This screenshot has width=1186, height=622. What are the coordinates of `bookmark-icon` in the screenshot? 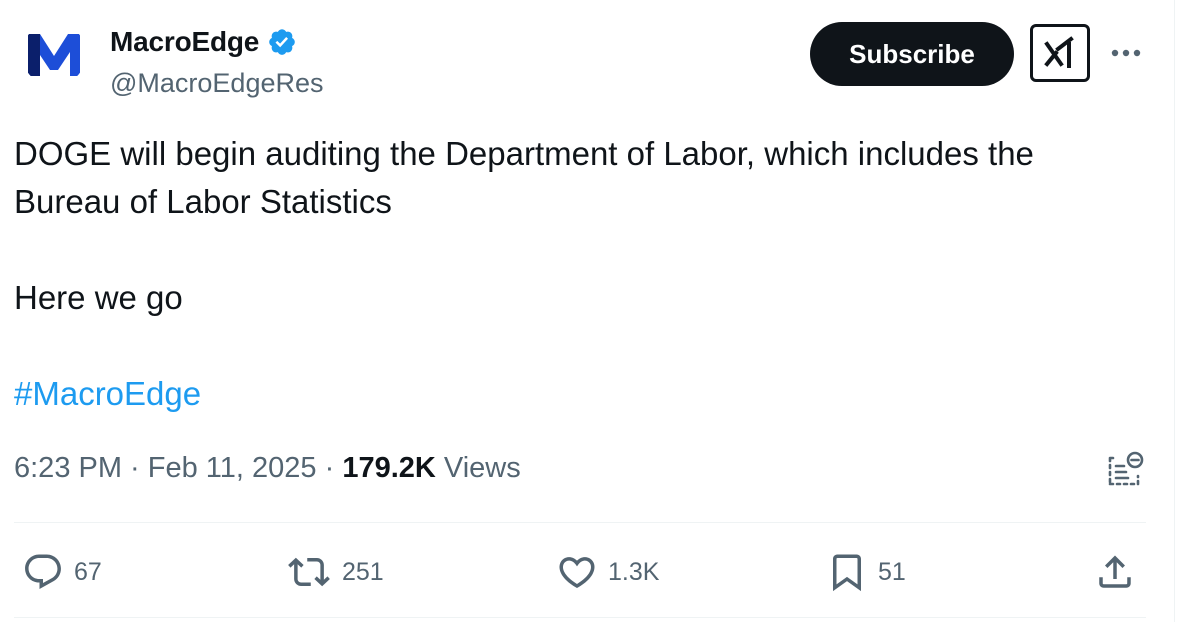 It's located at (847, 573).